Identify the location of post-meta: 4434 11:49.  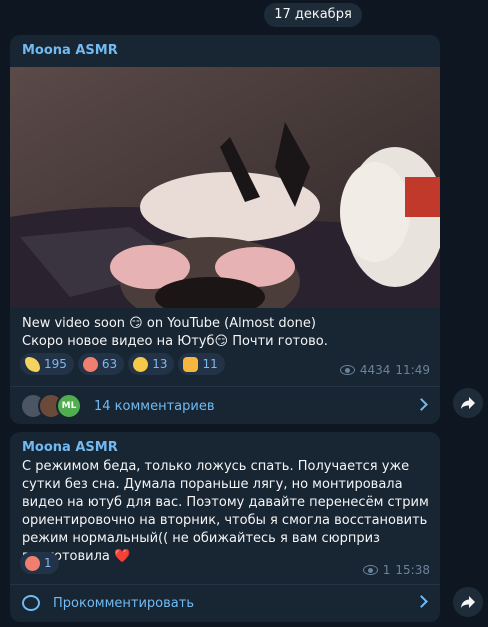
(384, 370).